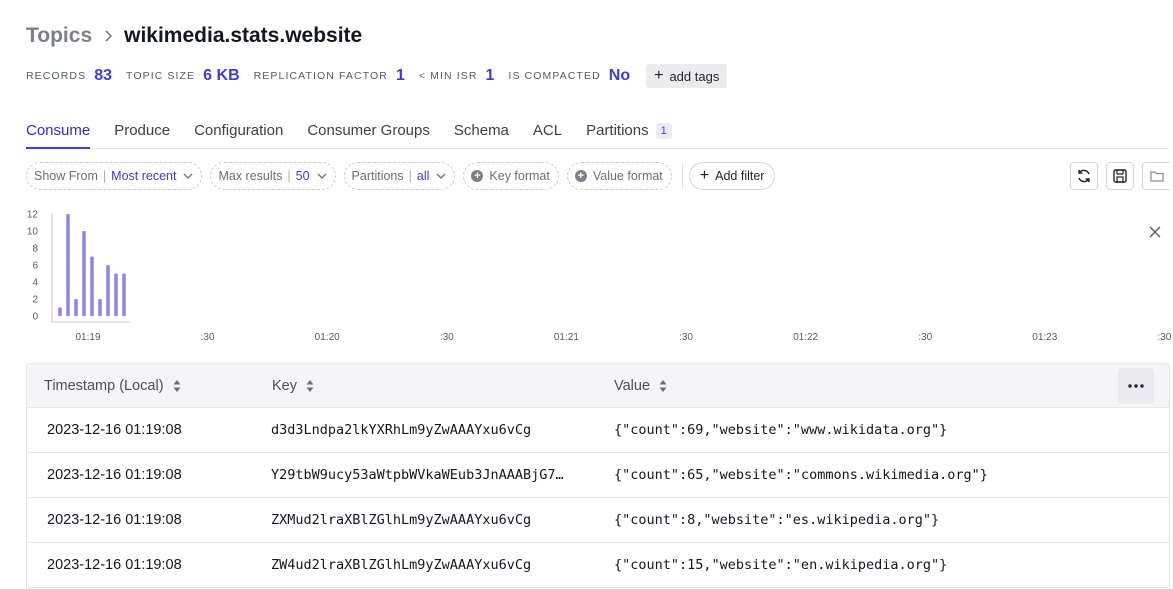 This screenshot has height=589, width=1173. I want to click on tab-configuration: Configuration, so click(238, 133).